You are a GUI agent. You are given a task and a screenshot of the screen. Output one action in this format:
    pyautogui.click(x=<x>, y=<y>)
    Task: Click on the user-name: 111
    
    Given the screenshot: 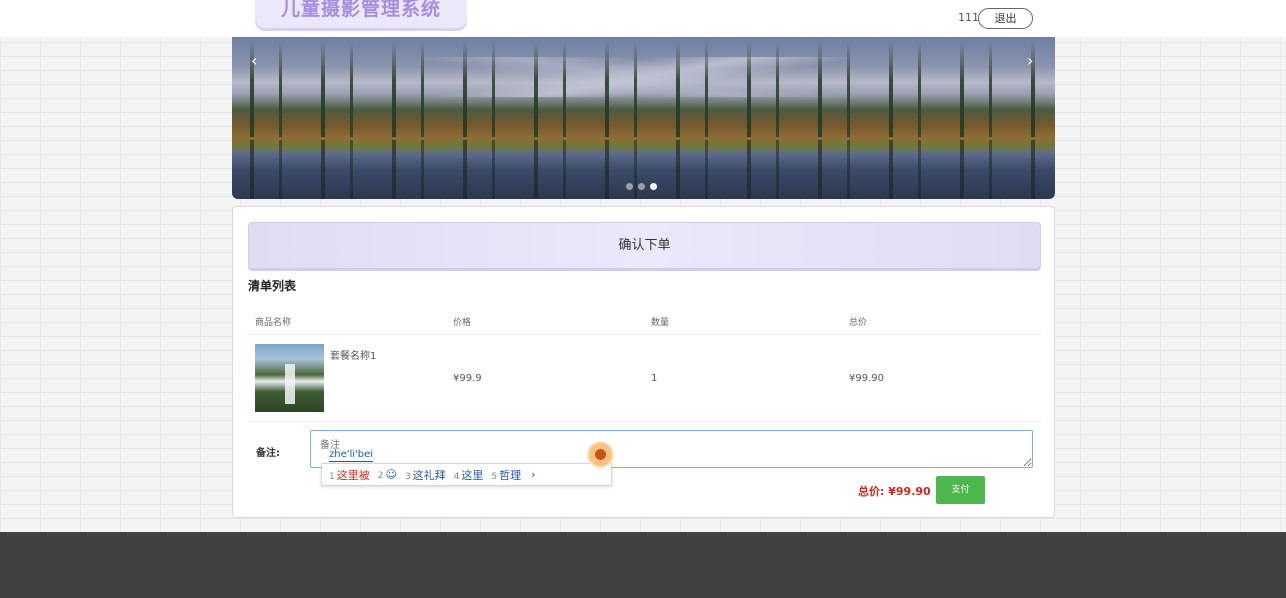 What is the action you would take?
    pyautogui.click(x=968, y=17)
    